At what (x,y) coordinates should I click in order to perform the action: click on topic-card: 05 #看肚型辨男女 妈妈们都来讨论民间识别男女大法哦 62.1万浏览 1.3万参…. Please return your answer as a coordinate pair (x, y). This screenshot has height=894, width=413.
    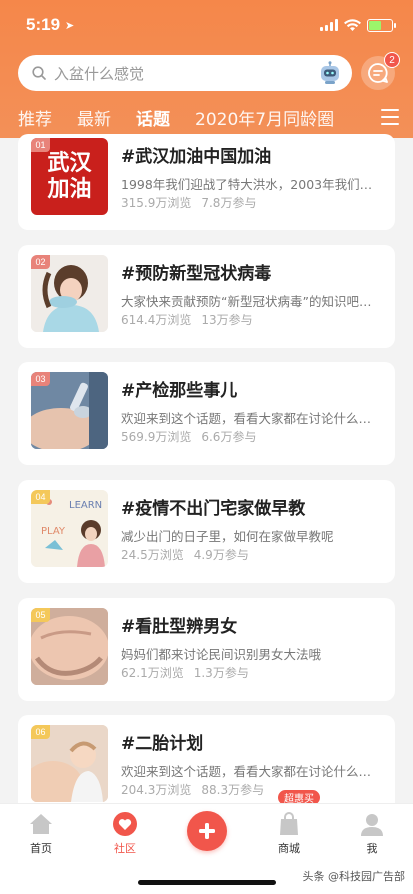
    Looking at the image, I should click on (206, 649).